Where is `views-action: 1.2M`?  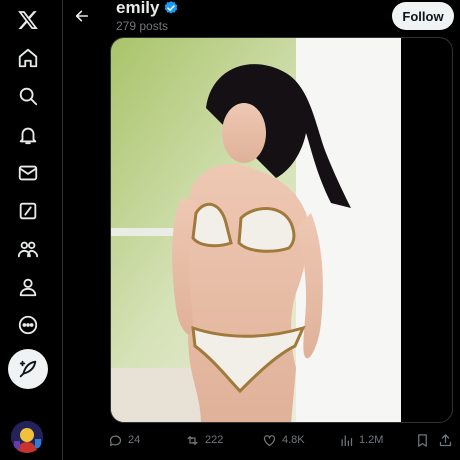 views-action: 1.2M is located at coordinates (361, 440).